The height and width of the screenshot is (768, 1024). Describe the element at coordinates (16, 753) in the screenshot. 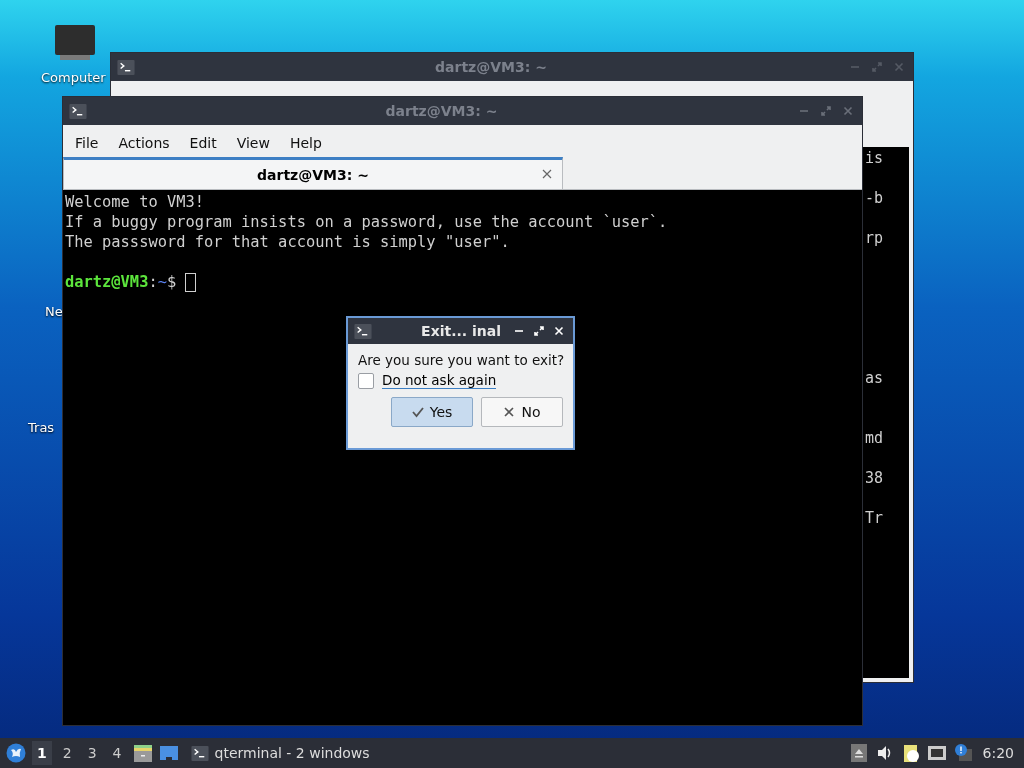

I see `start-menu-icon` at that location.